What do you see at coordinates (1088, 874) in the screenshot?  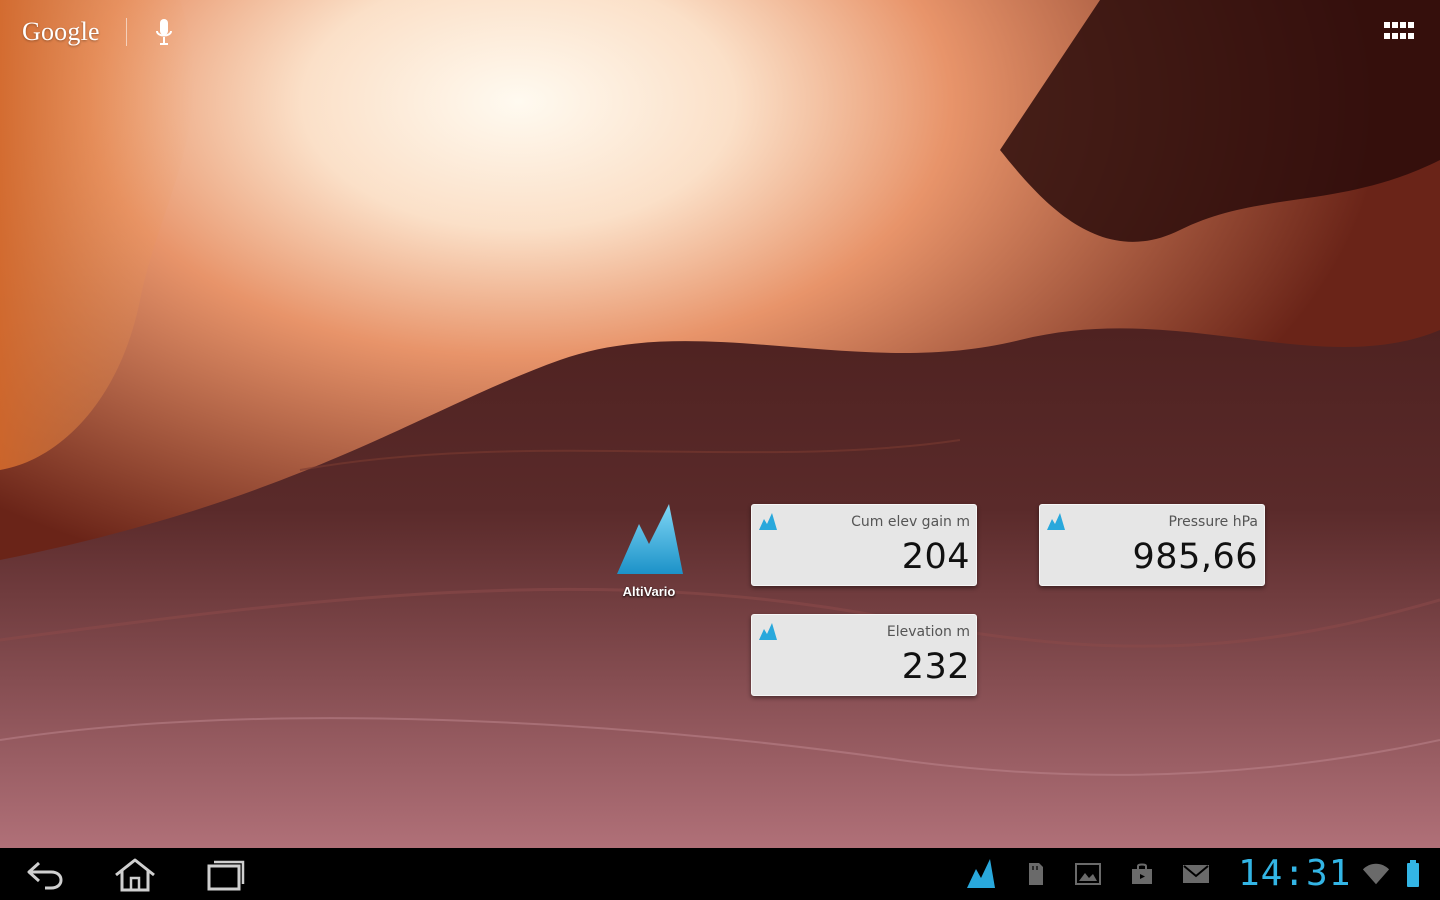 I see `picture-icon` at bounding box center [1088, 874].